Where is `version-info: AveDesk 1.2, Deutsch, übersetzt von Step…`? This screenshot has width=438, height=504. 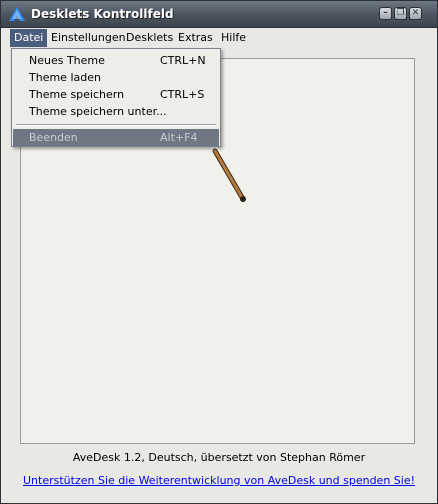
version-info: AveDesk 1.2, Deutsch, übersetzt von Step… is located at coordinates (219, 457).